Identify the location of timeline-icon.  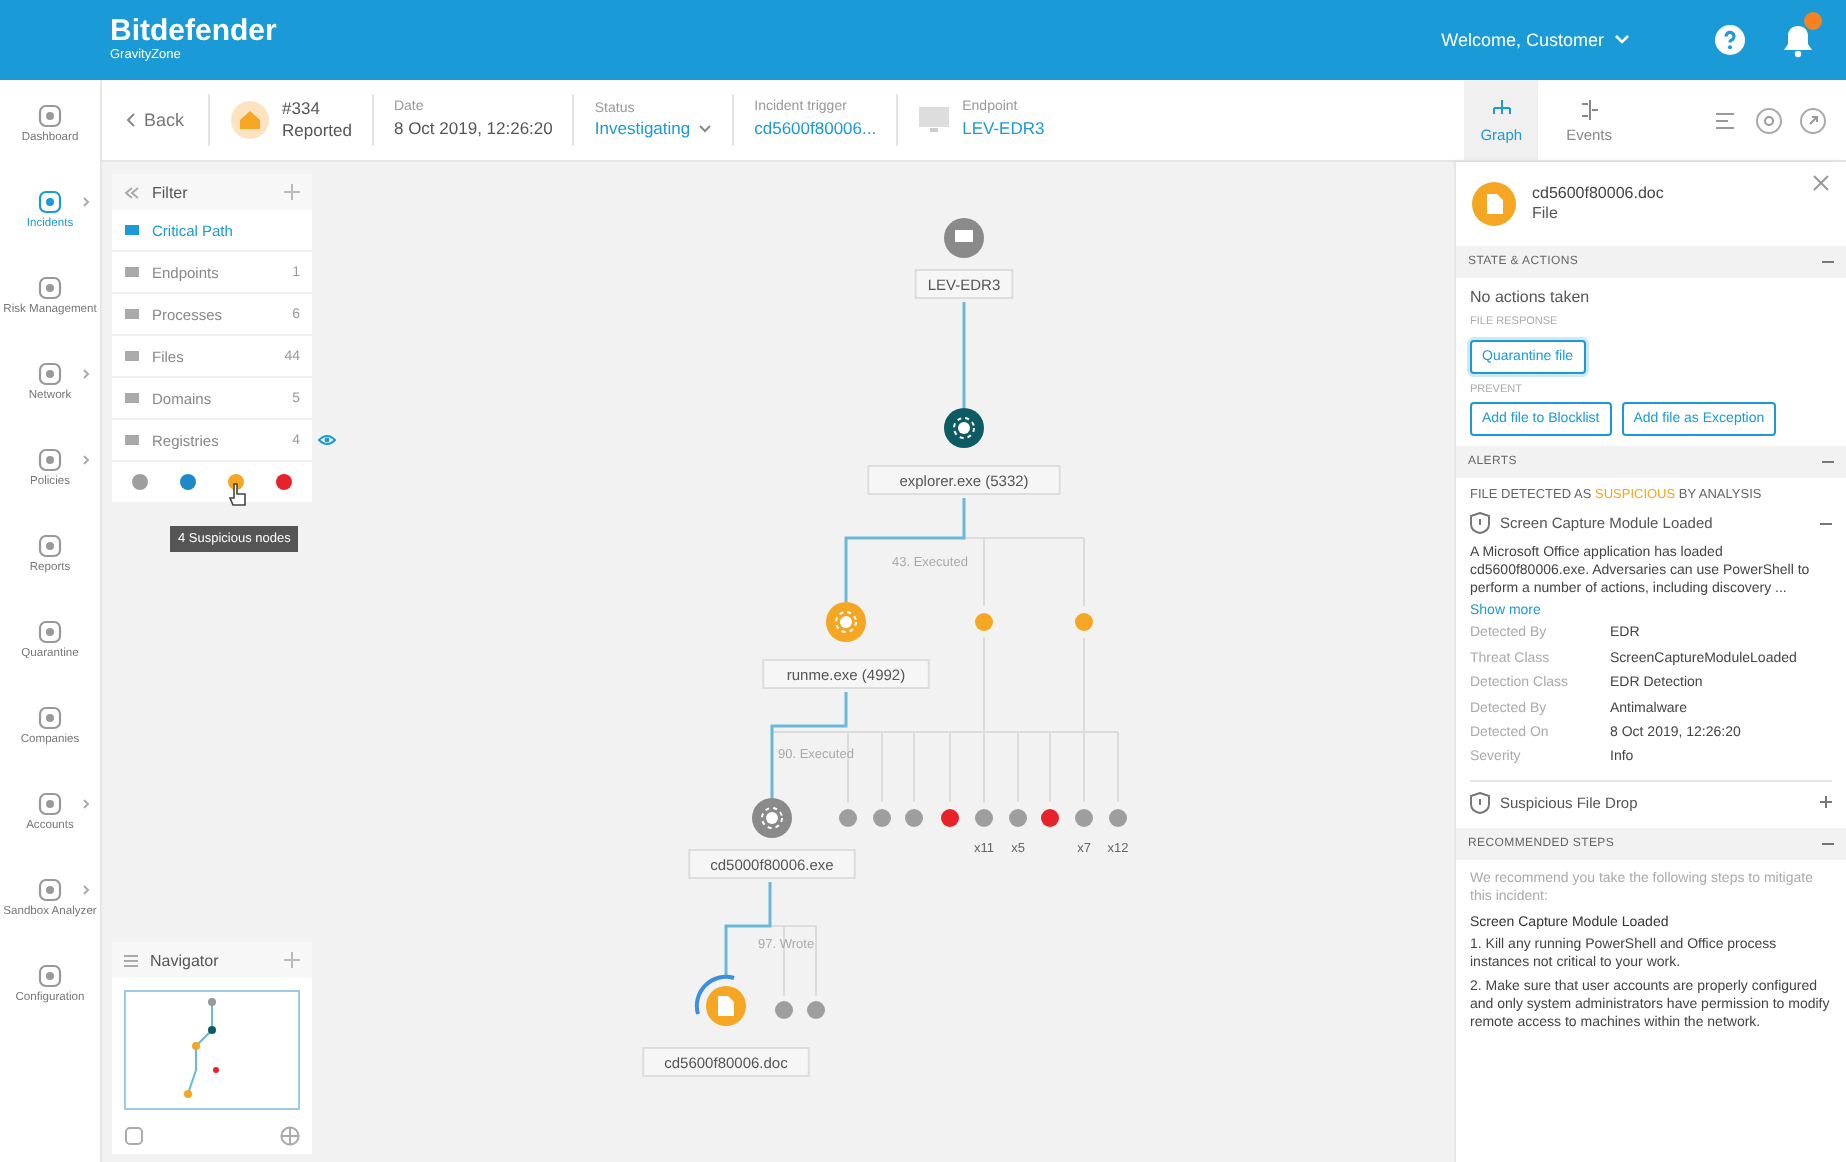
(1589, 109).